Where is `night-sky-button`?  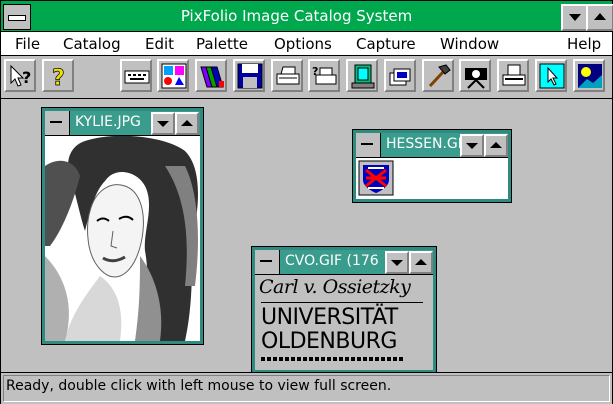
night-sky-button is located at coordinates (589, 75).